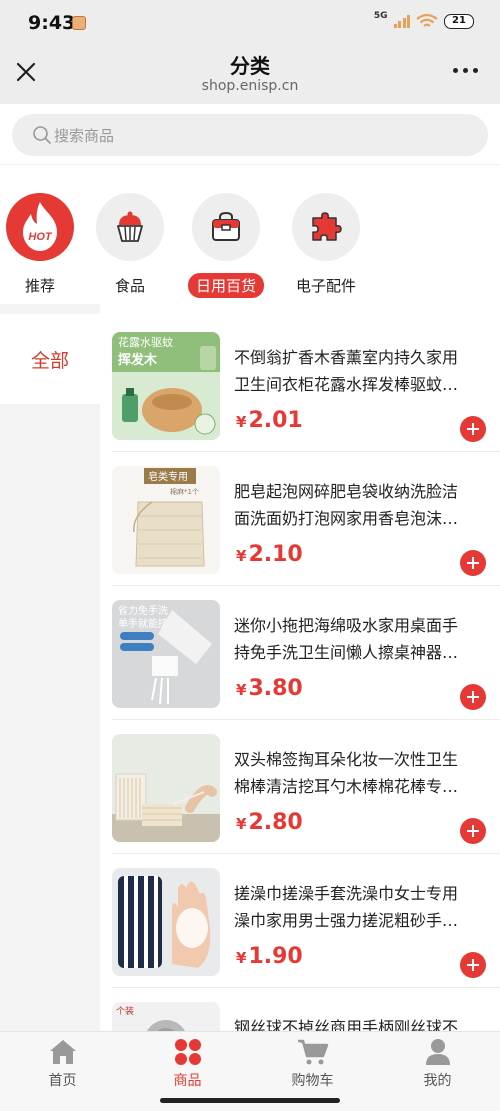 The image size is (500, 1111). What do you see at coordinates (168, 476) in the screenshot?
I see `product-image-text: 皂类专用` at bounding box center [168, 476].